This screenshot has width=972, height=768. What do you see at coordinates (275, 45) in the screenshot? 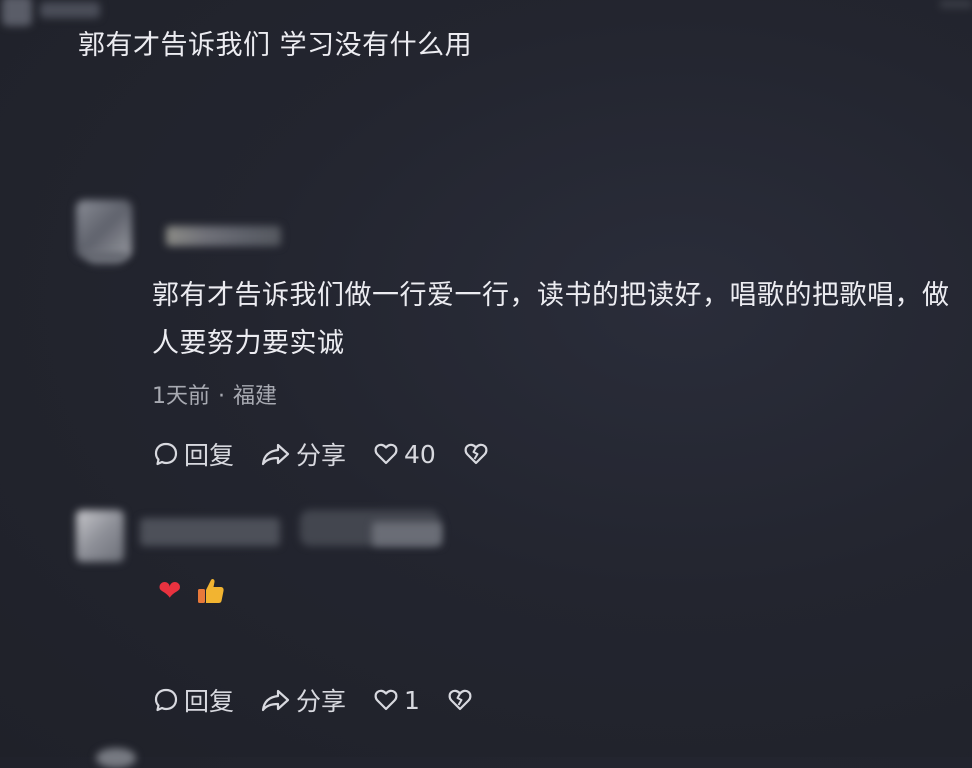
I see `comment-text: 郭有才告诉我们 学习没有什么用` at bounding box center [275, 45].